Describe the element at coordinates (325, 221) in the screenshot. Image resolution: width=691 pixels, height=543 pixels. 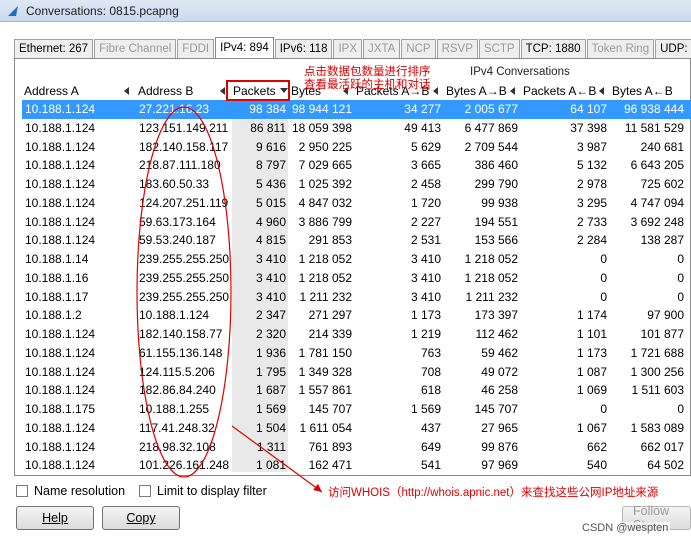
I see `table-cell: 3 886 799` at that location.